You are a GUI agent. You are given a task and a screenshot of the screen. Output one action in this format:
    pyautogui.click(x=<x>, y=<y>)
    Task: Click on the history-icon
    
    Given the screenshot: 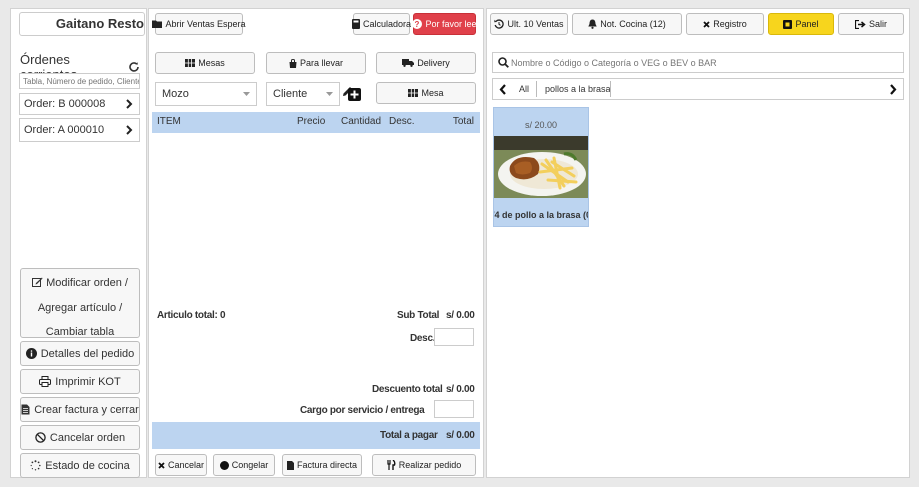 What is the action you would take?
    pyautogui.click(x=499, y=24)
    